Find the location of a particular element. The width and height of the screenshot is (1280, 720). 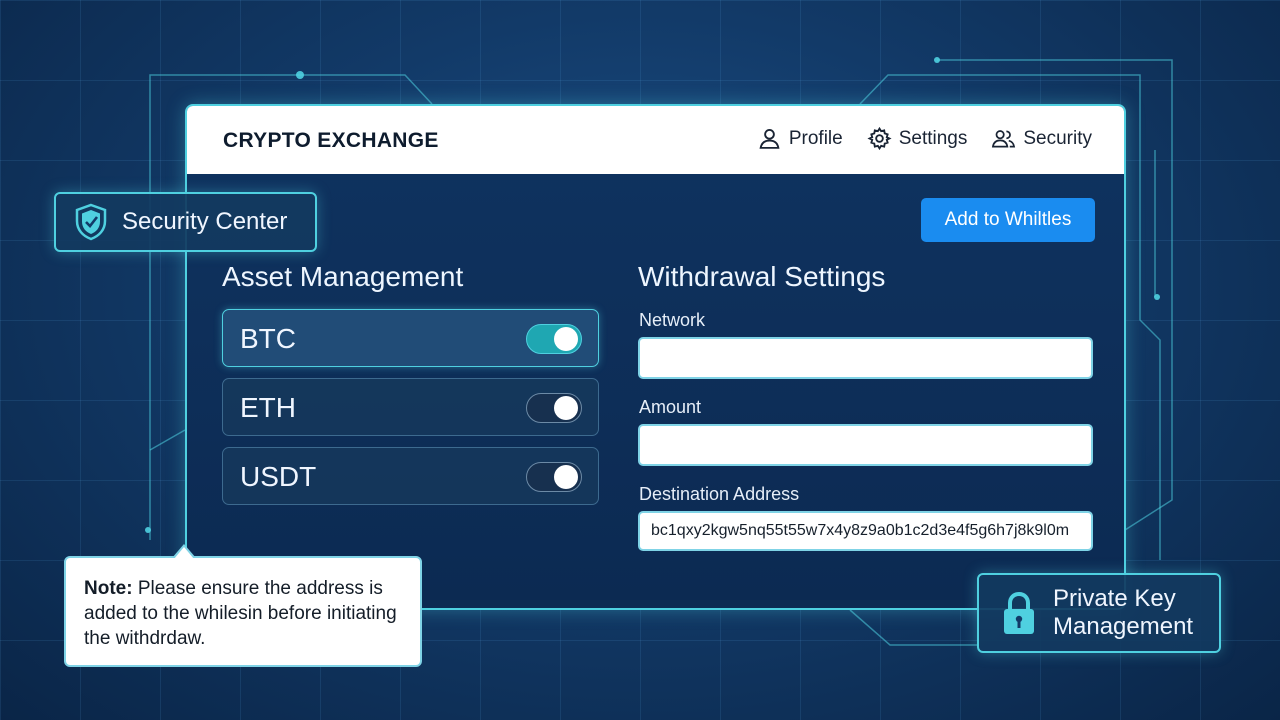

asset-label-eth: ETH is located at coordinates (268, 407).